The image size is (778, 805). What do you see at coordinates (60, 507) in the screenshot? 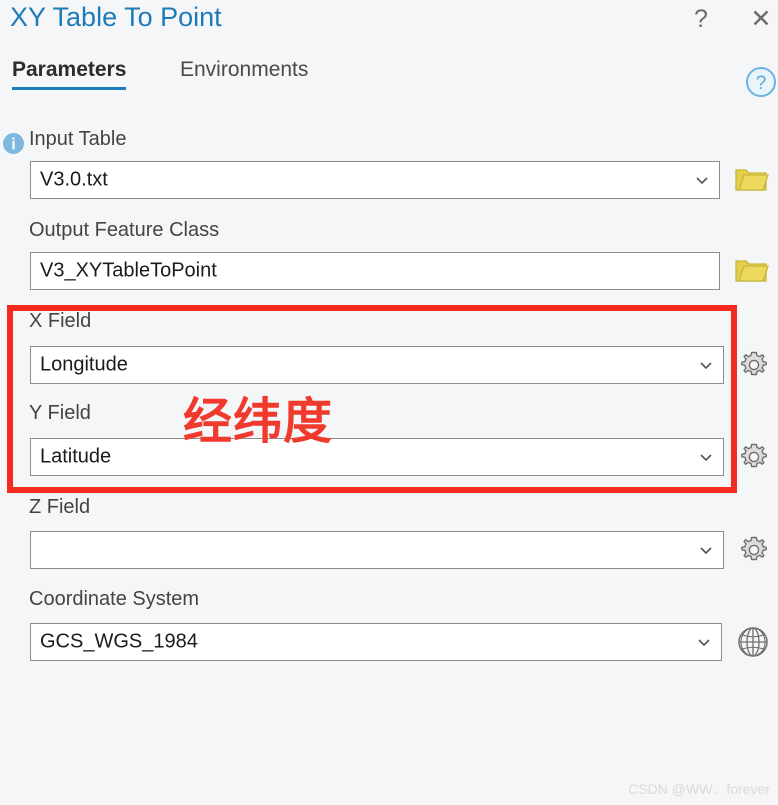
I see `field-label-z-field: Z Field` at bounding box center [60, 507].